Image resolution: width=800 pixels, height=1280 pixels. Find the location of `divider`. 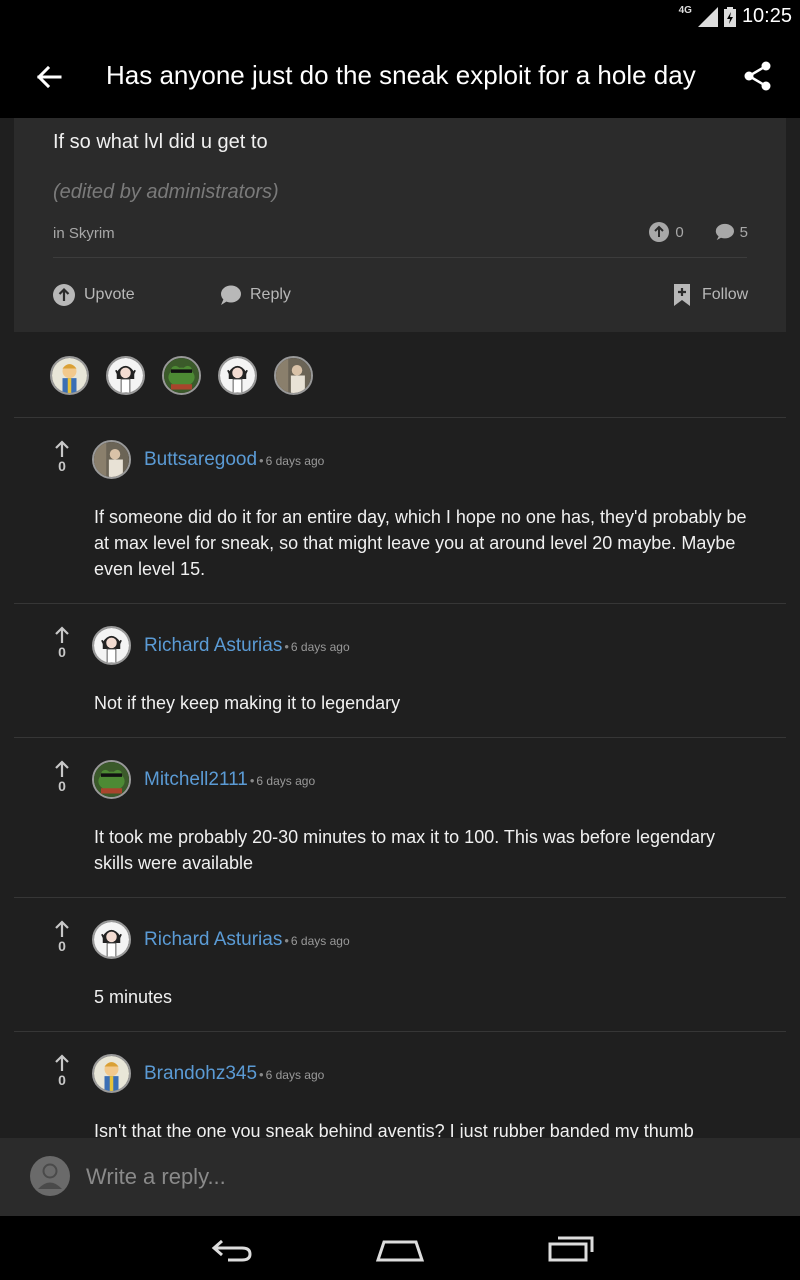

divider is located at coordinates (400, 257).